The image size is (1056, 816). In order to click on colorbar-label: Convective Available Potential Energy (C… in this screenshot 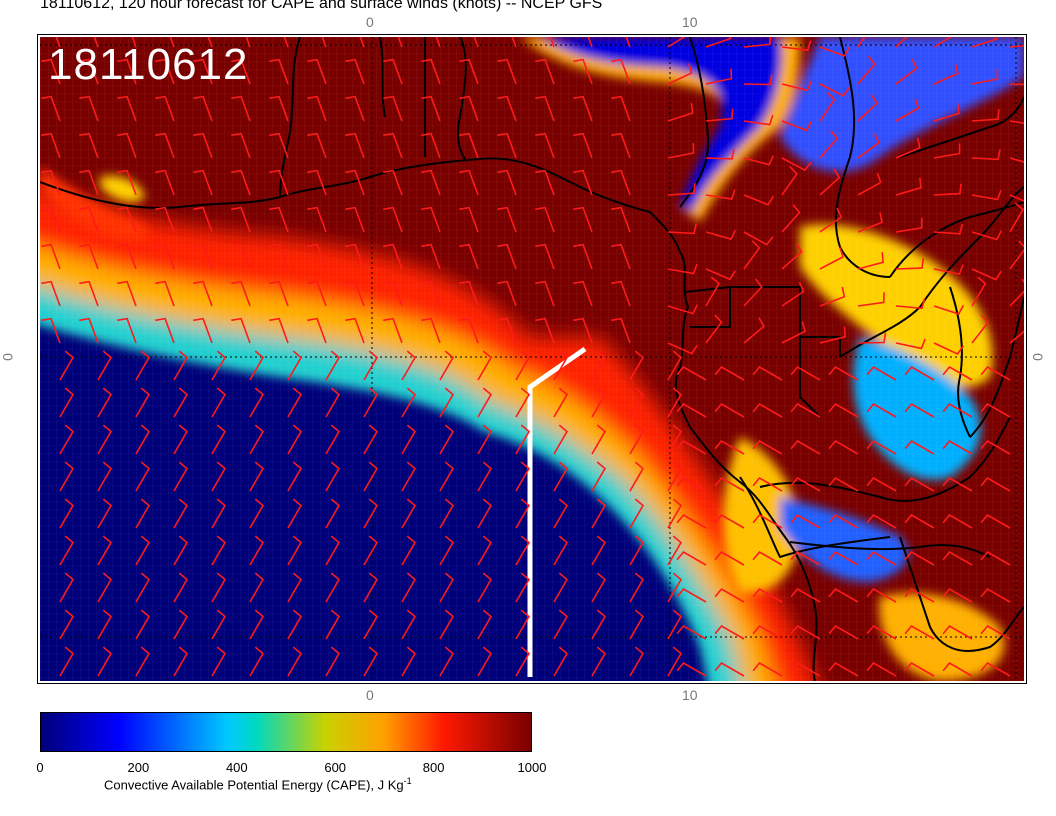, I will do `click(258, 784)`.